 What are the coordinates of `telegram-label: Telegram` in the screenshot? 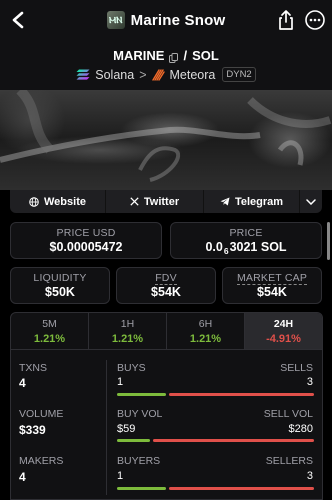 It's located at (259, 201).